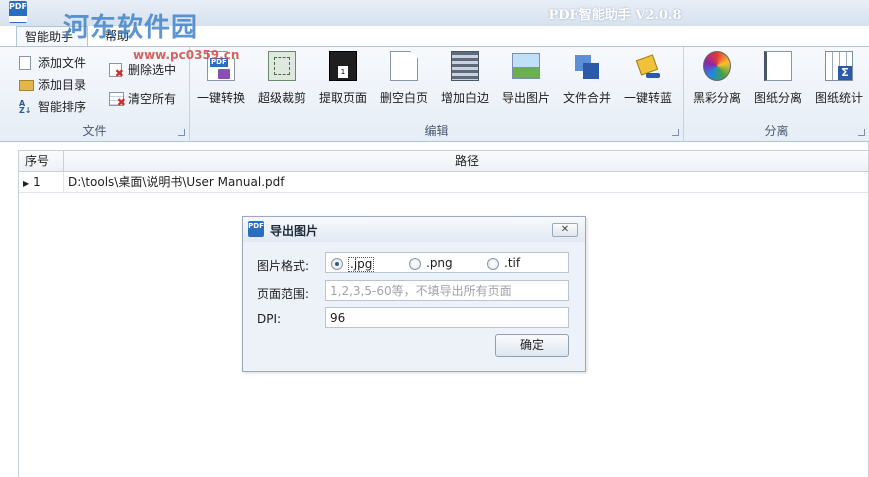 Image resolution: width=869 pixels, height=477 pixels. Describe the element at coordinates (269, 319) in the screenshot. I see `dpi-label: DPI:` at that location.